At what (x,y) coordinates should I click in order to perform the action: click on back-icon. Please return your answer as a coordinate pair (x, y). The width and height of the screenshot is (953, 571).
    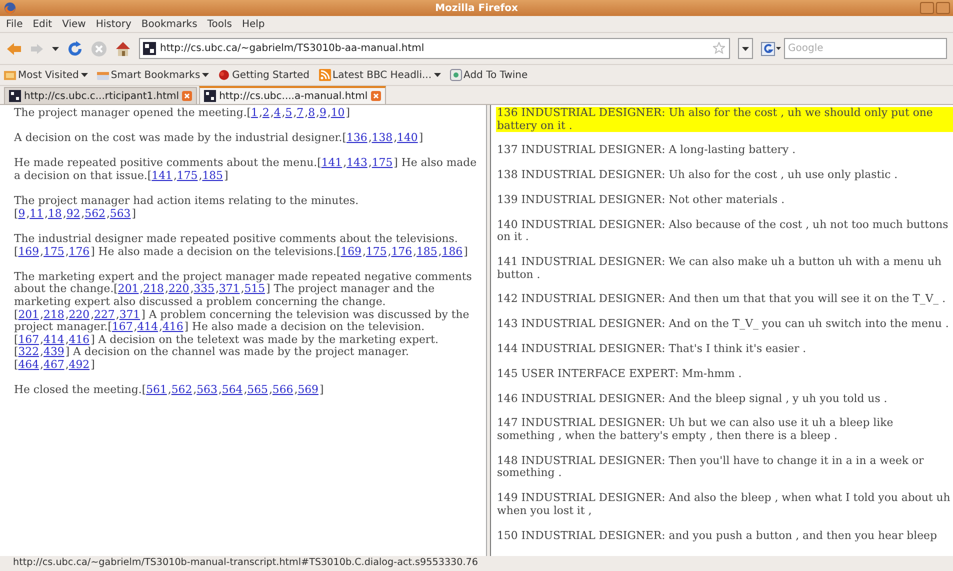
    Looking at the image, I should click on (14, 49).